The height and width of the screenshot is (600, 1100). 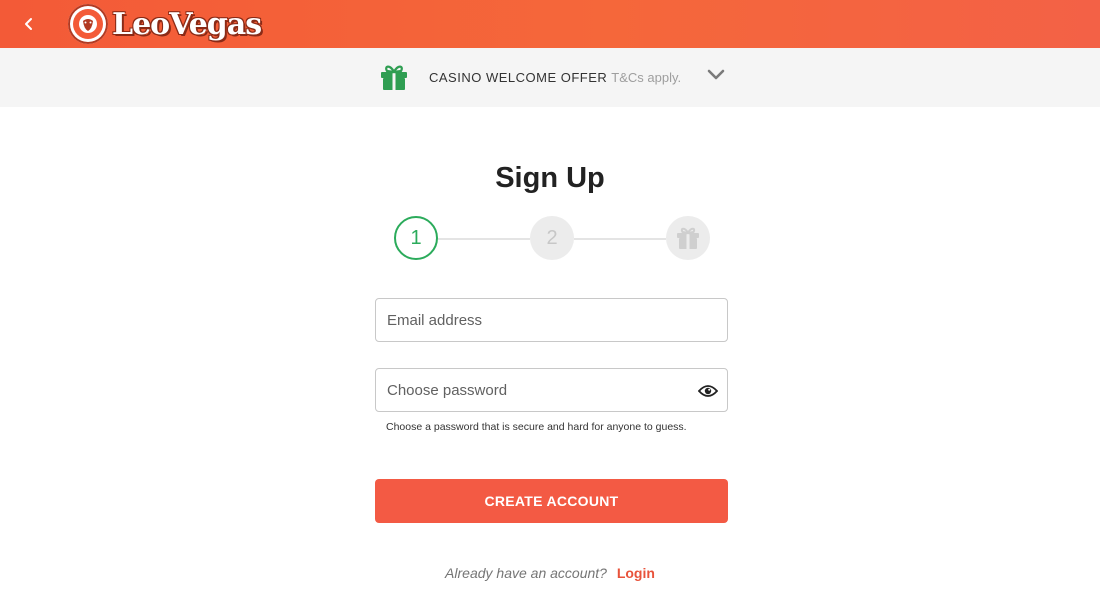 I want to click on email-field, so click(x=551, y=320).